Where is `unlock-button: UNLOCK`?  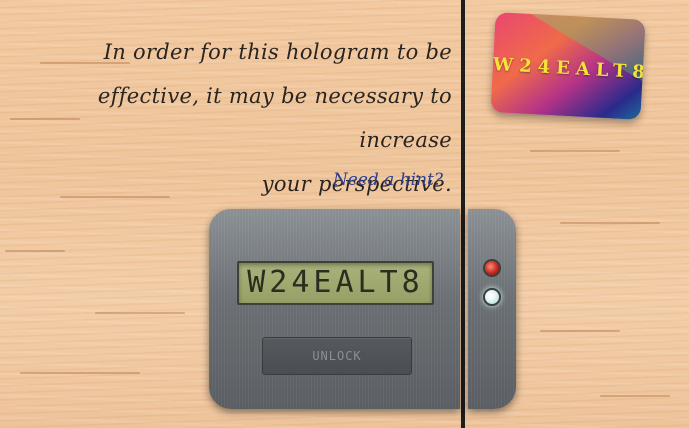
unlock-button: UNLOCK is located at coordinates (337, 356).